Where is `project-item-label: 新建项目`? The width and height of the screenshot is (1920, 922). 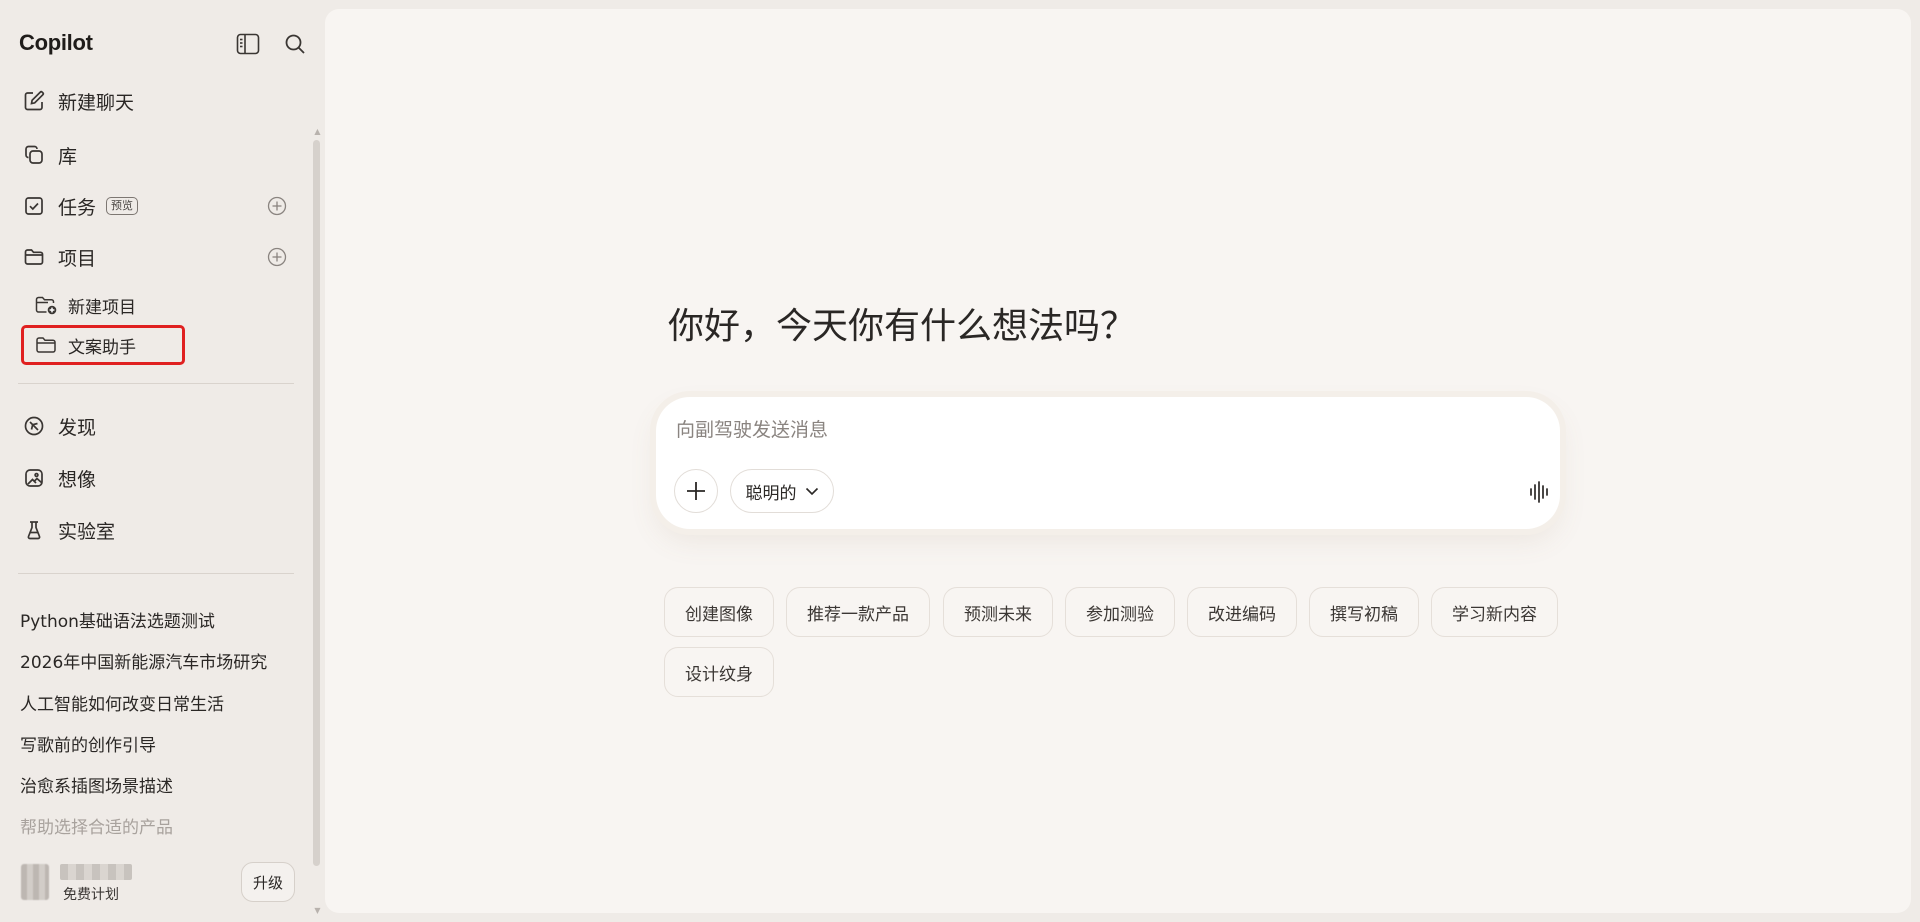
project-item-label: 新建项目 is located at coordinates (102, 307).